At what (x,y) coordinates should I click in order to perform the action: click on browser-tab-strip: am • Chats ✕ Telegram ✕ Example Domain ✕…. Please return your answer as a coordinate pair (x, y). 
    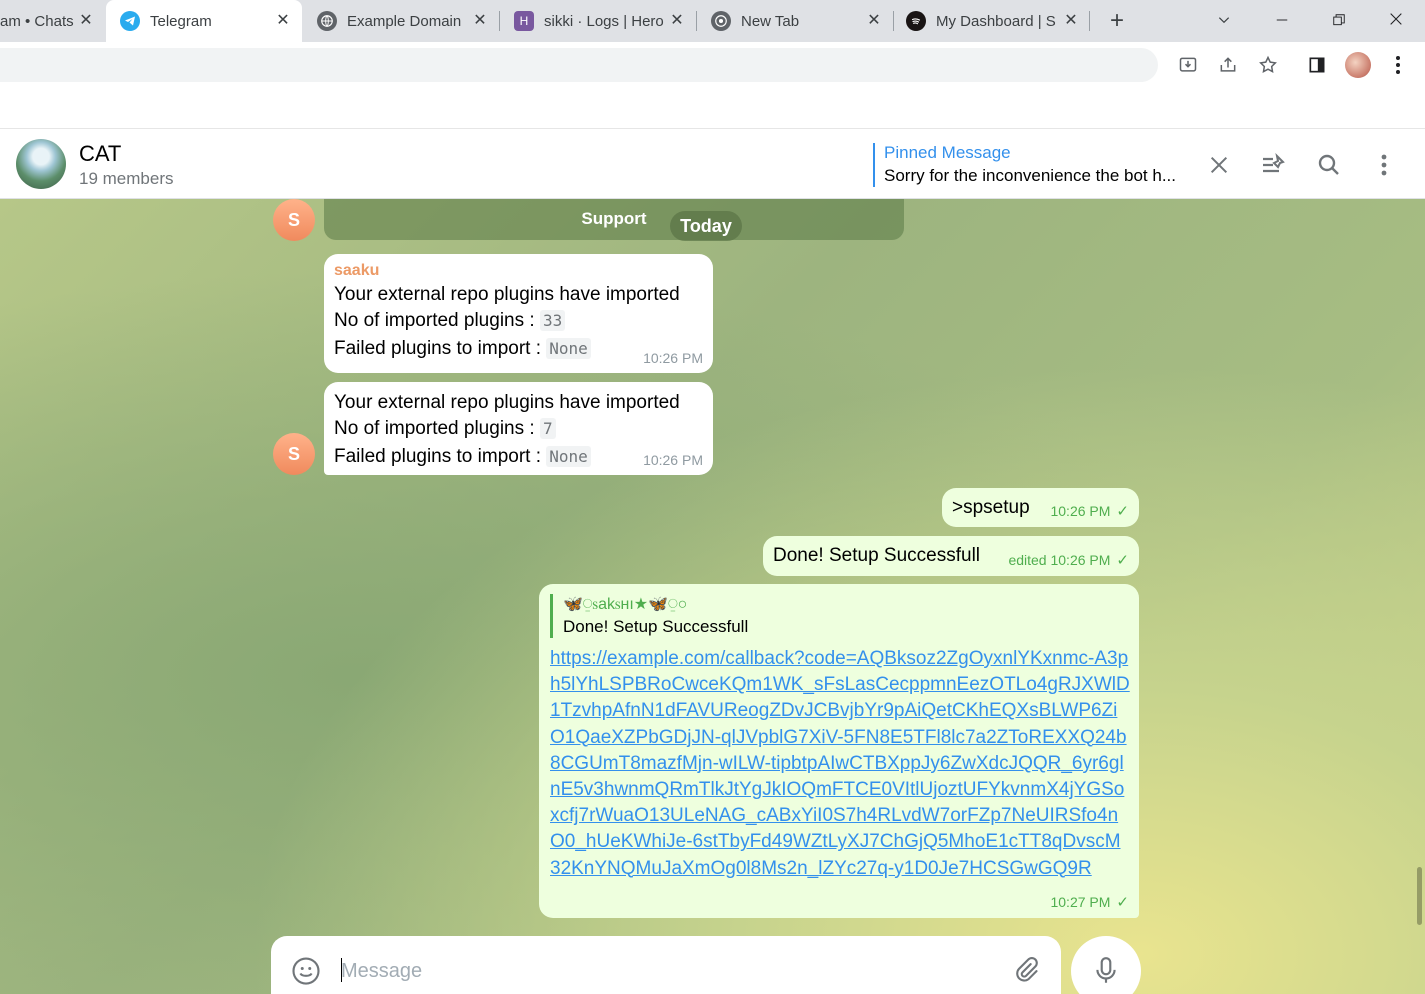
    Looking at the image, I should click on (712, 21).